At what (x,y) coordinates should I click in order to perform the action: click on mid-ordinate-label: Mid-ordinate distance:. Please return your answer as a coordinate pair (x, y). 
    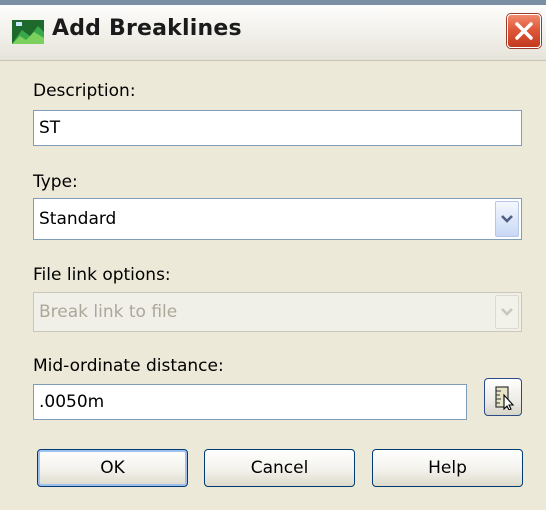
    Looking at the image, I should click on (128, 366).